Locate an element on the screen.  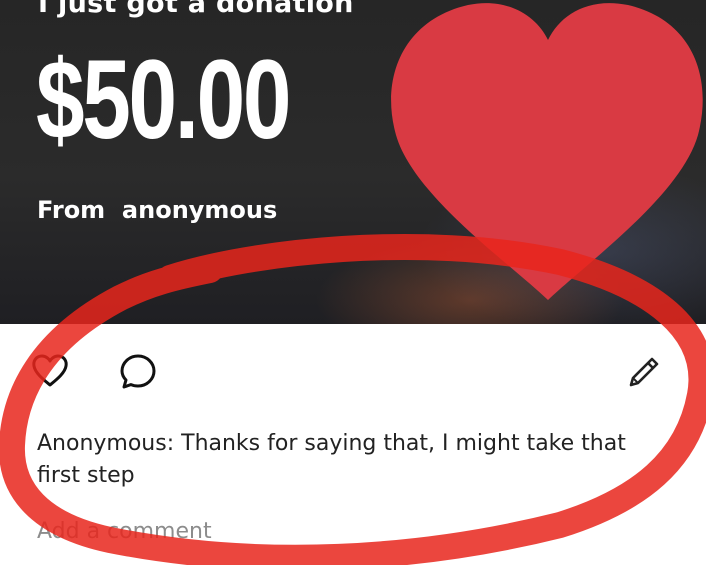
heart-outline-icon is located at coordinates (50, 370).